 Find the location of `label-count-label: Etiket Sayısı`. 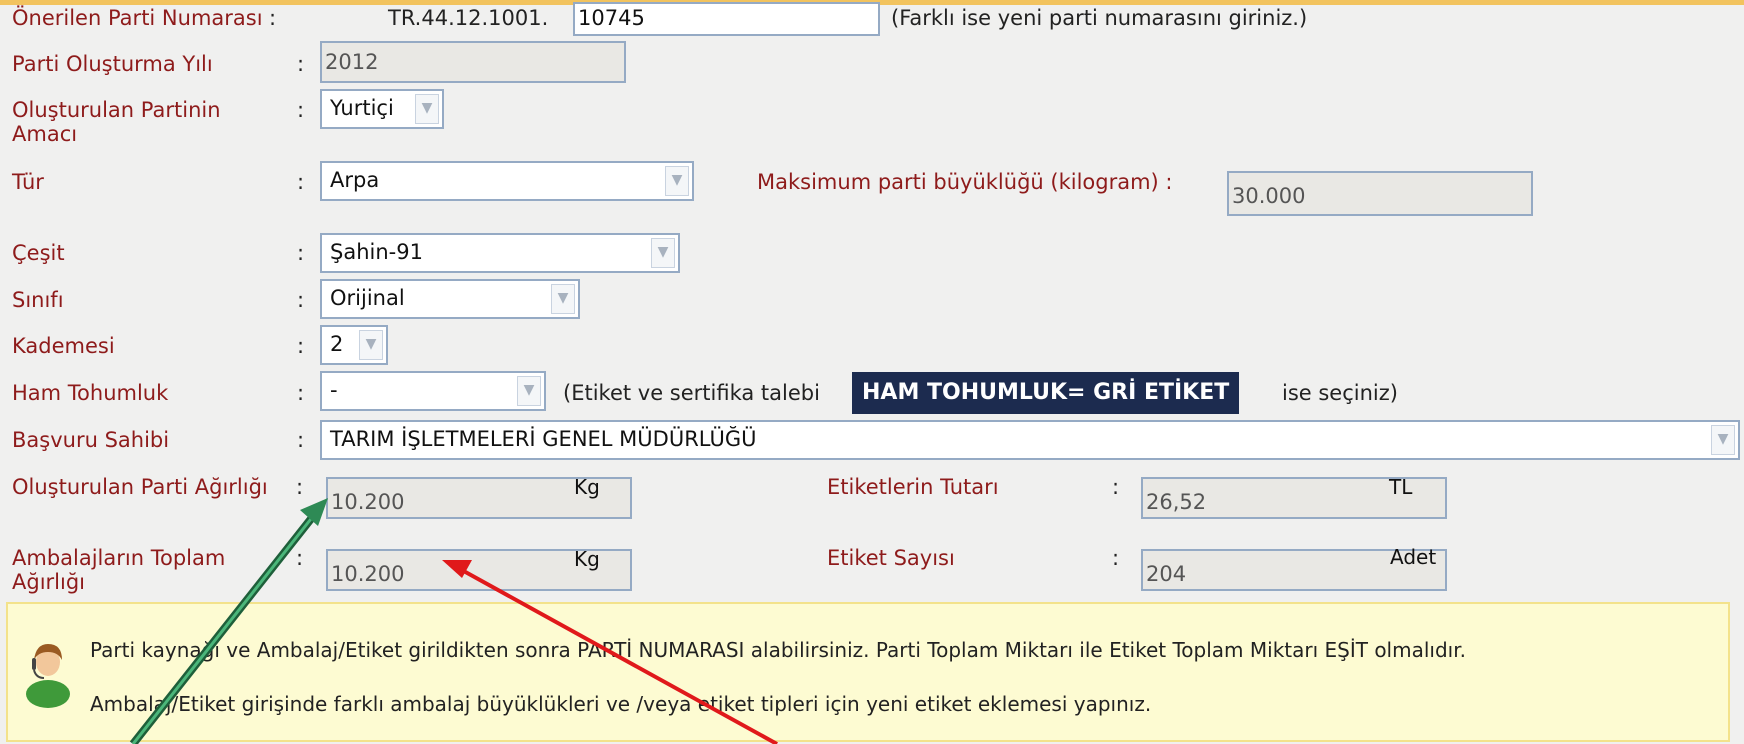

label-count-label: Etiket Sayısı is located at coordinates (891, 558).